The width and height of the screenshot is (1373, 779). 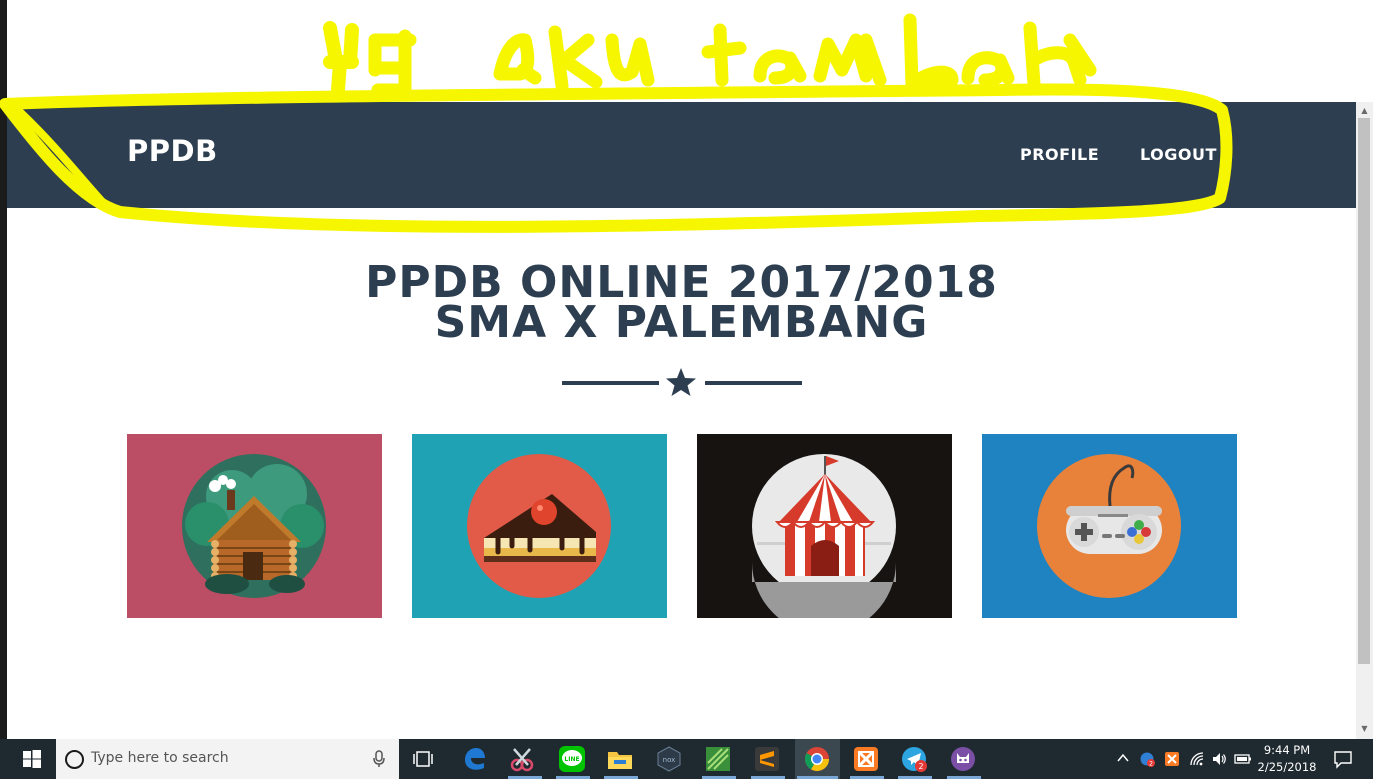 What do you see at coordinates (718, 759) in the screenshot?
I see `excel-like-icon` at bounding box center [718, 759].